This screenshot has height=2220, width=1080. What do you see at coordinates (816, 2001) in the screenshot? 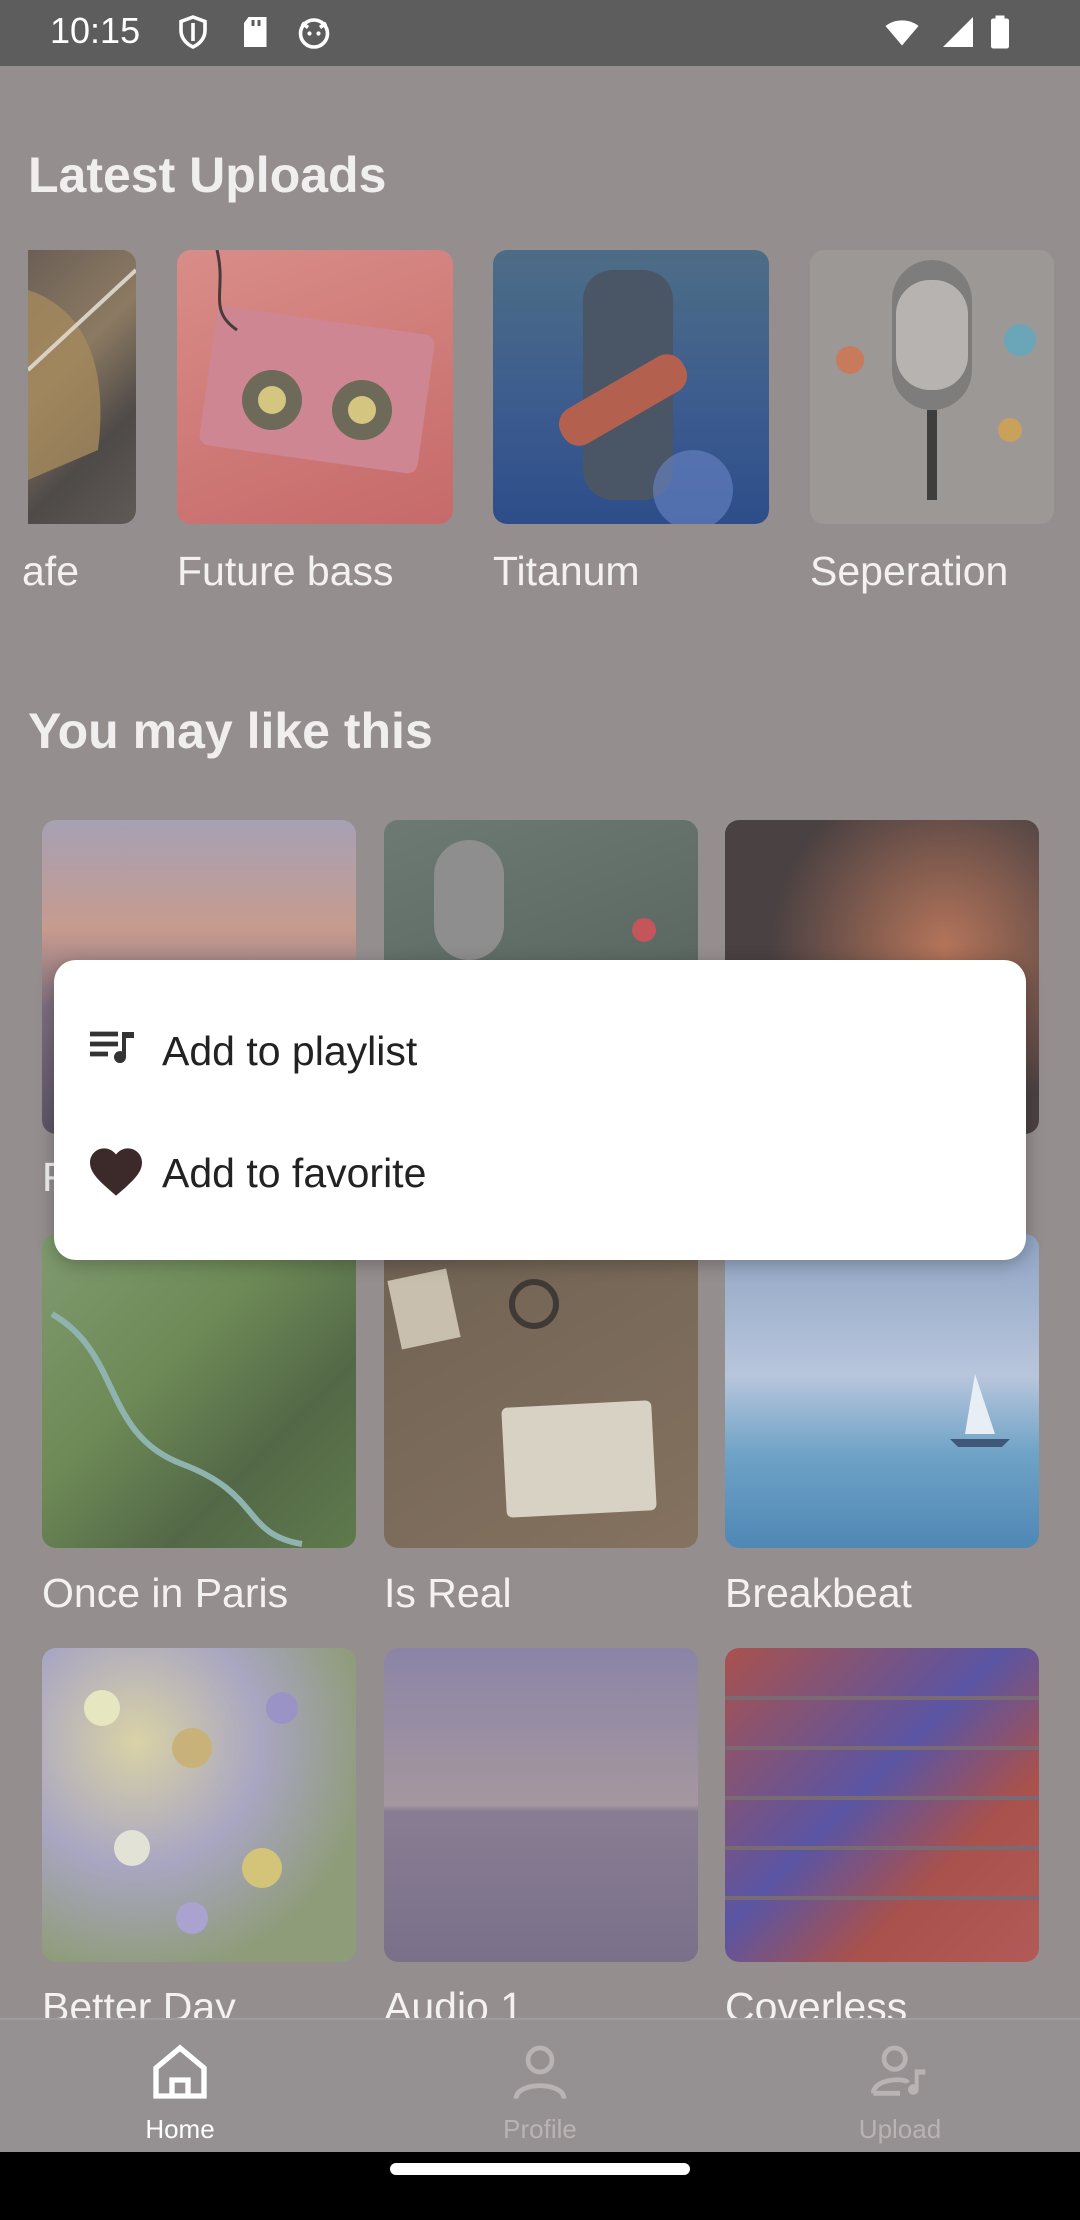
I see `album-title: Coverless` at bounding box center [816, 2001].